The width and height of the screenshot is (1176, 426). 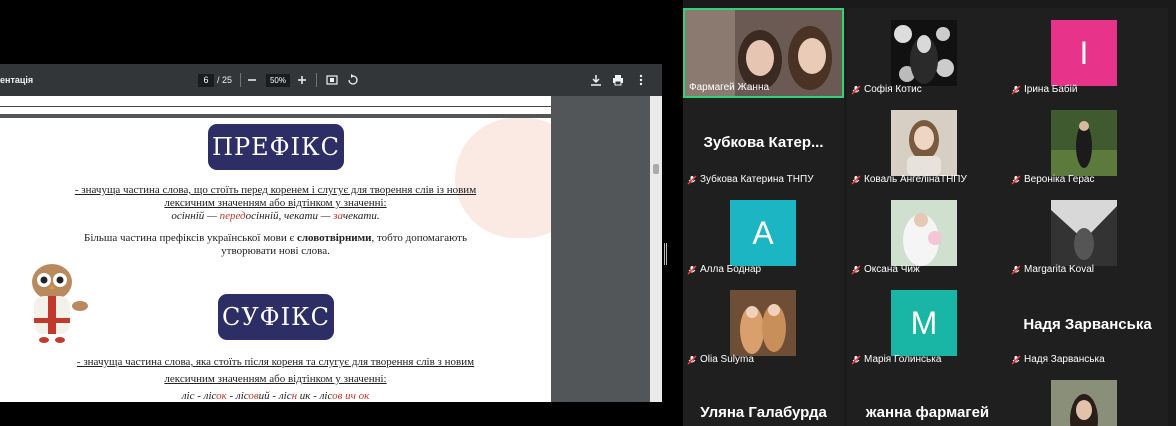 I want to click on participant-name: Ірина Бабій, so click(x=1051, y=89).